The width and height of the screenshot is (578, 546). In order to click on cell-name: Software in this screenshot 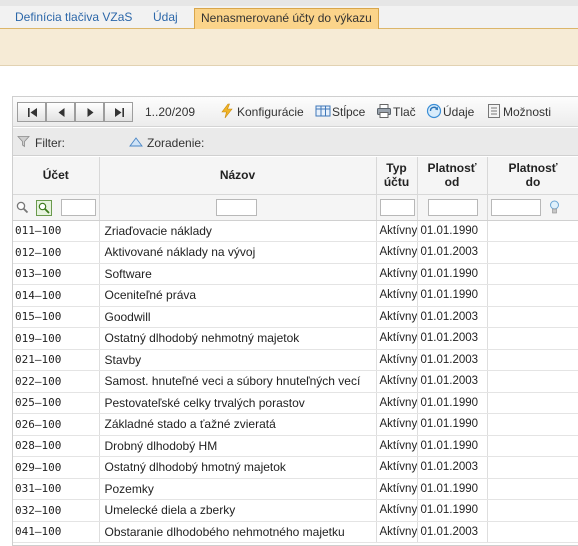, I will do `click(238, 274)`.